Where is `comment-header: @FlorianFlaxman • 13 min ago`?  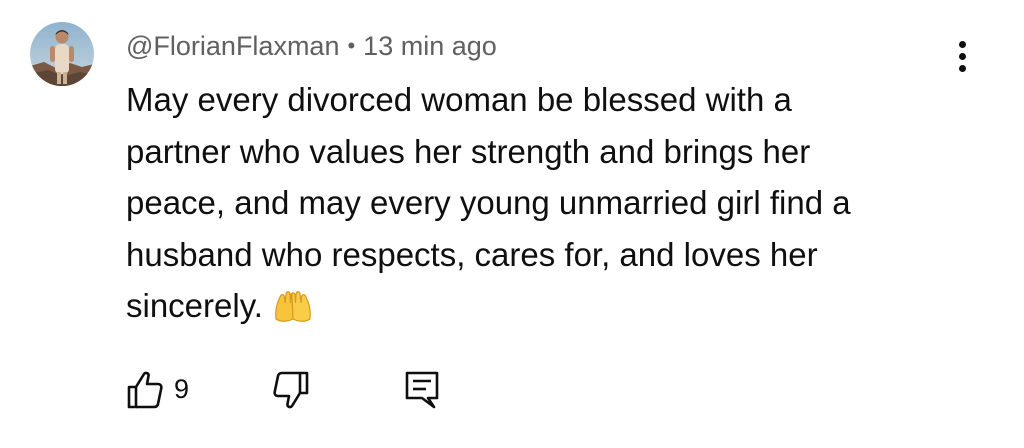 comment-header: @FlorianFlaxman • 13 min ago is located at coordinates (311, 46).